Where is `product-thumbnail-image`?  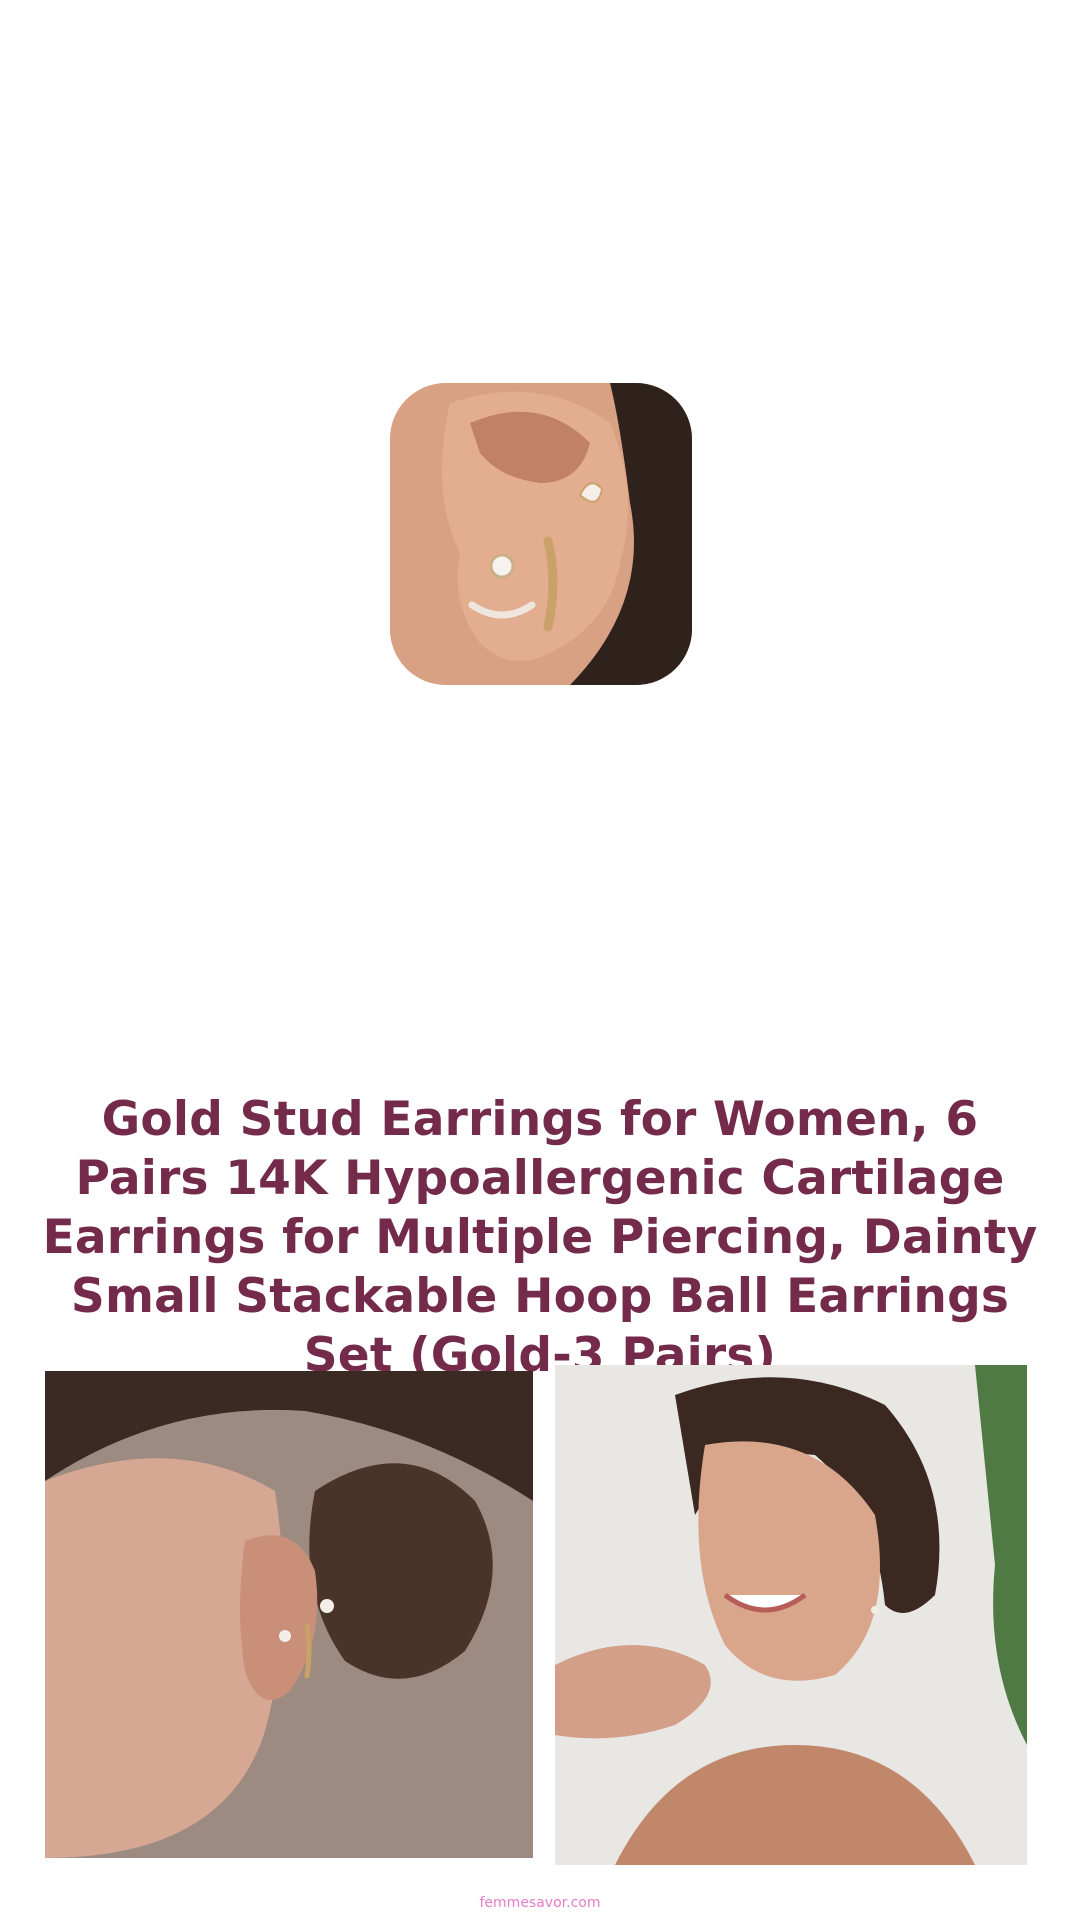
product-thumbnail-image is located at coordinates (541, 534).